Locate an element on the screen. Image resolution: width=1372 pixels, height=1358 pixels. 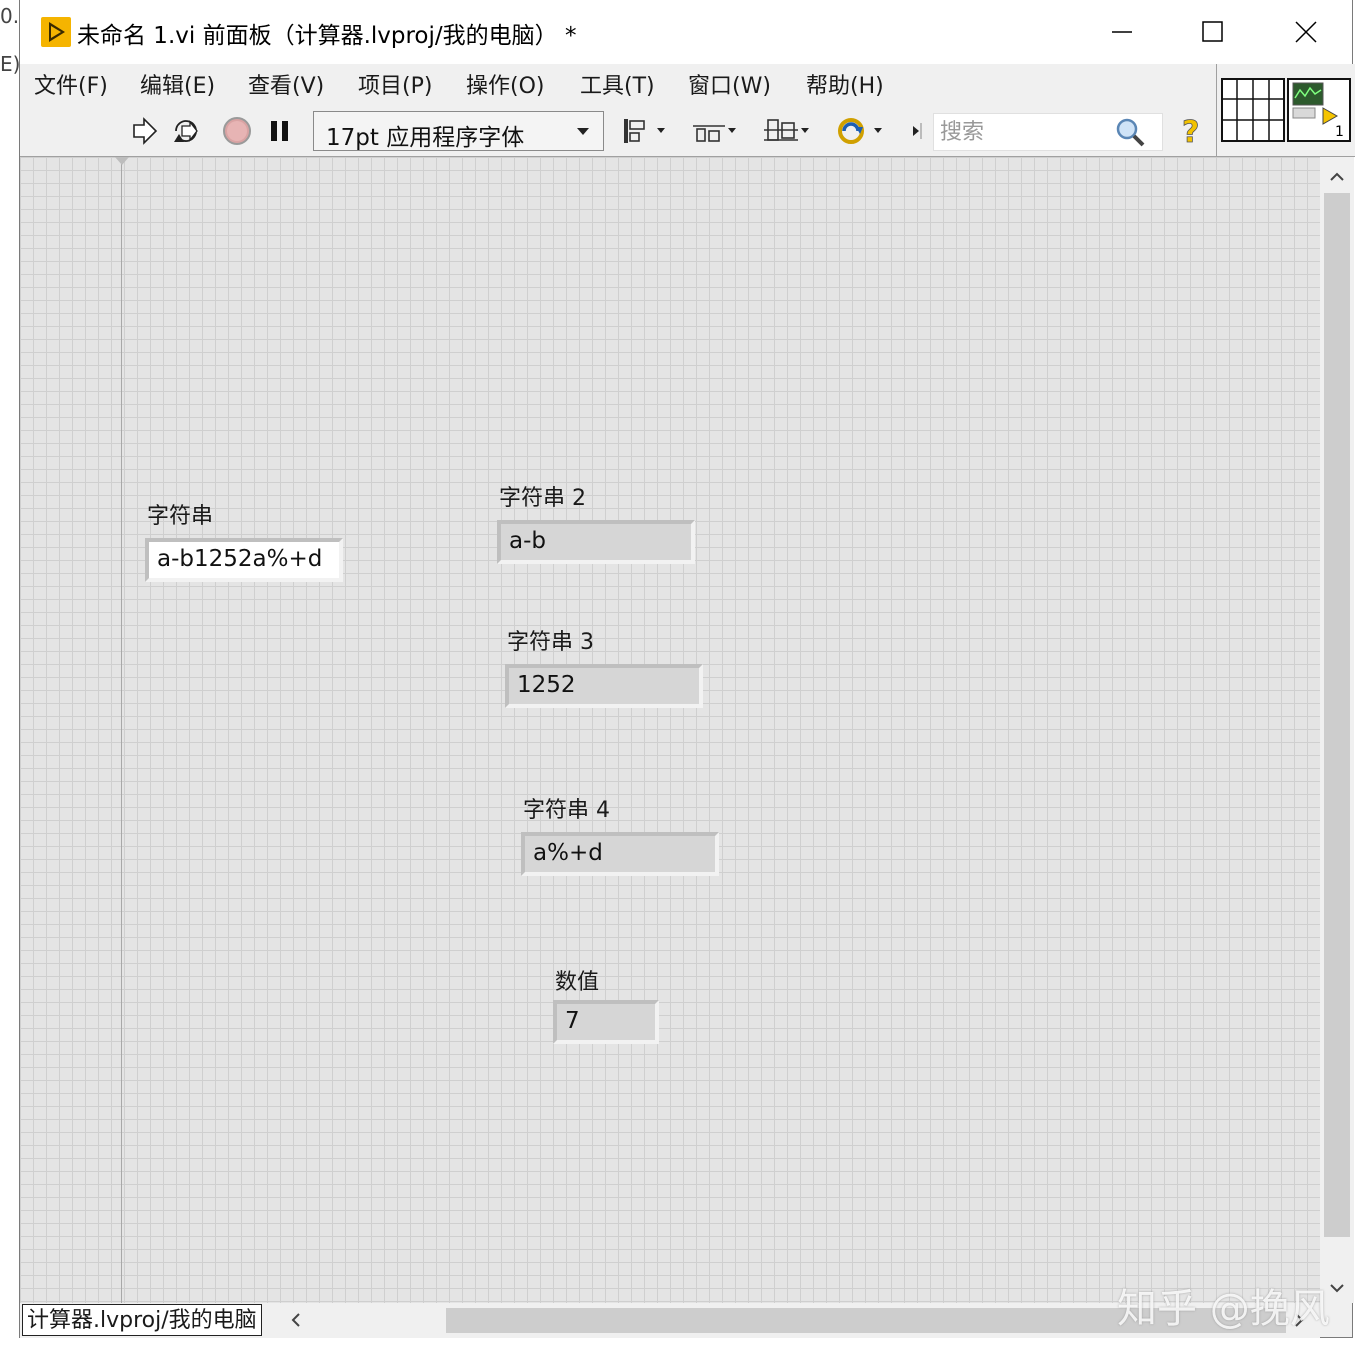
window-title: 未命名 1.vi 前面板（计算器.lvproj/我的电脑） * is located at coordinates (327, 36).